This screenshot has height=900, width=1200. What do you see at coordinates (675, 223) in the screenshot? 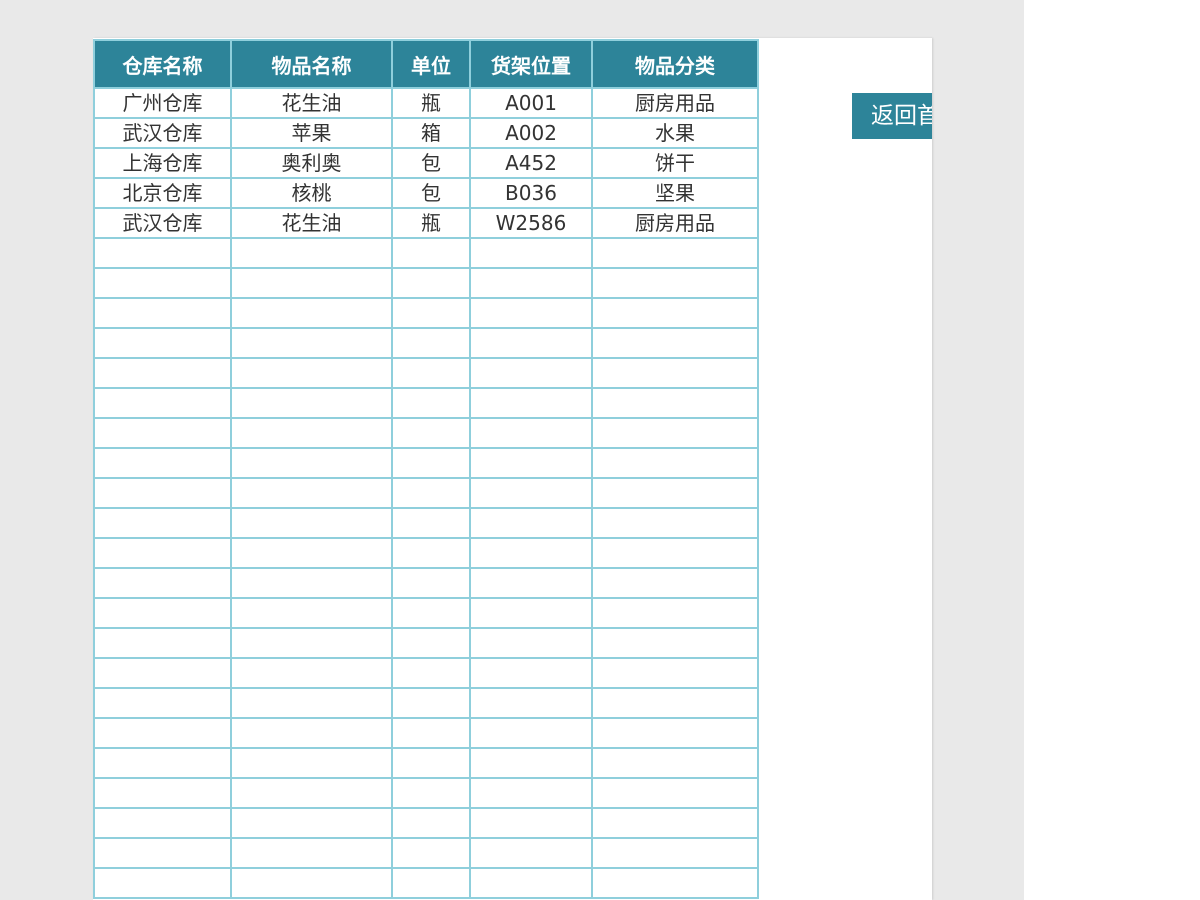
I see `cell-item-category: 厨房用品` at bounding box center [675, 223].